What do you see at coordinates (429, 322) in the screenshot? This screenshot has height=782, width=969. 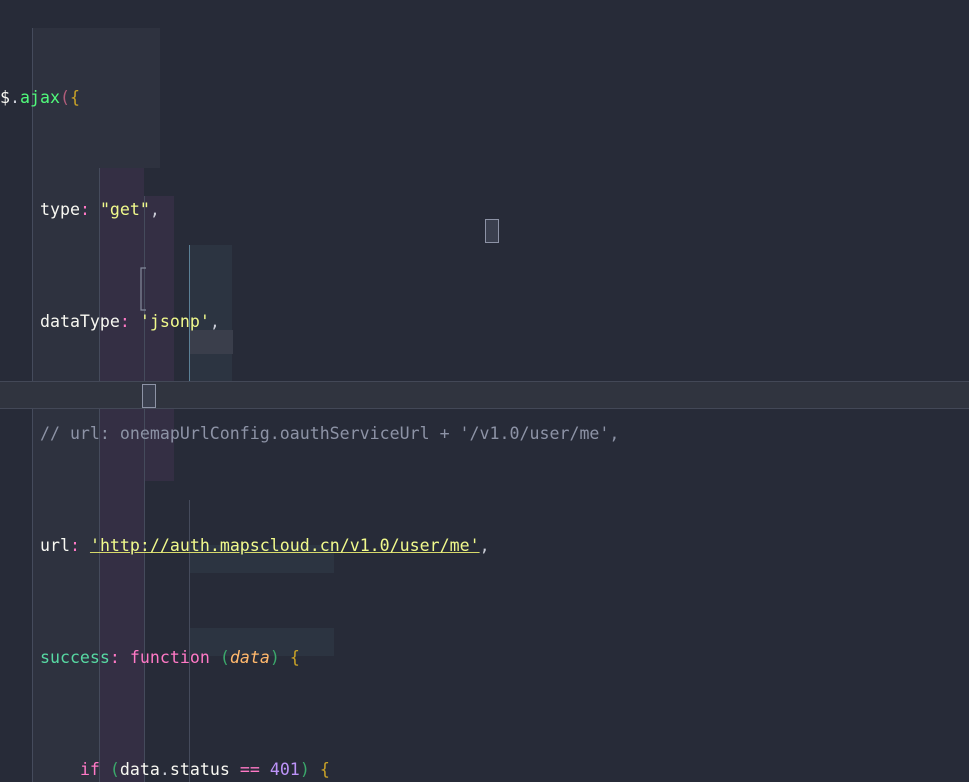 I see `code-line: dataType: 'jsonp',` at bounding box center [429, 322].